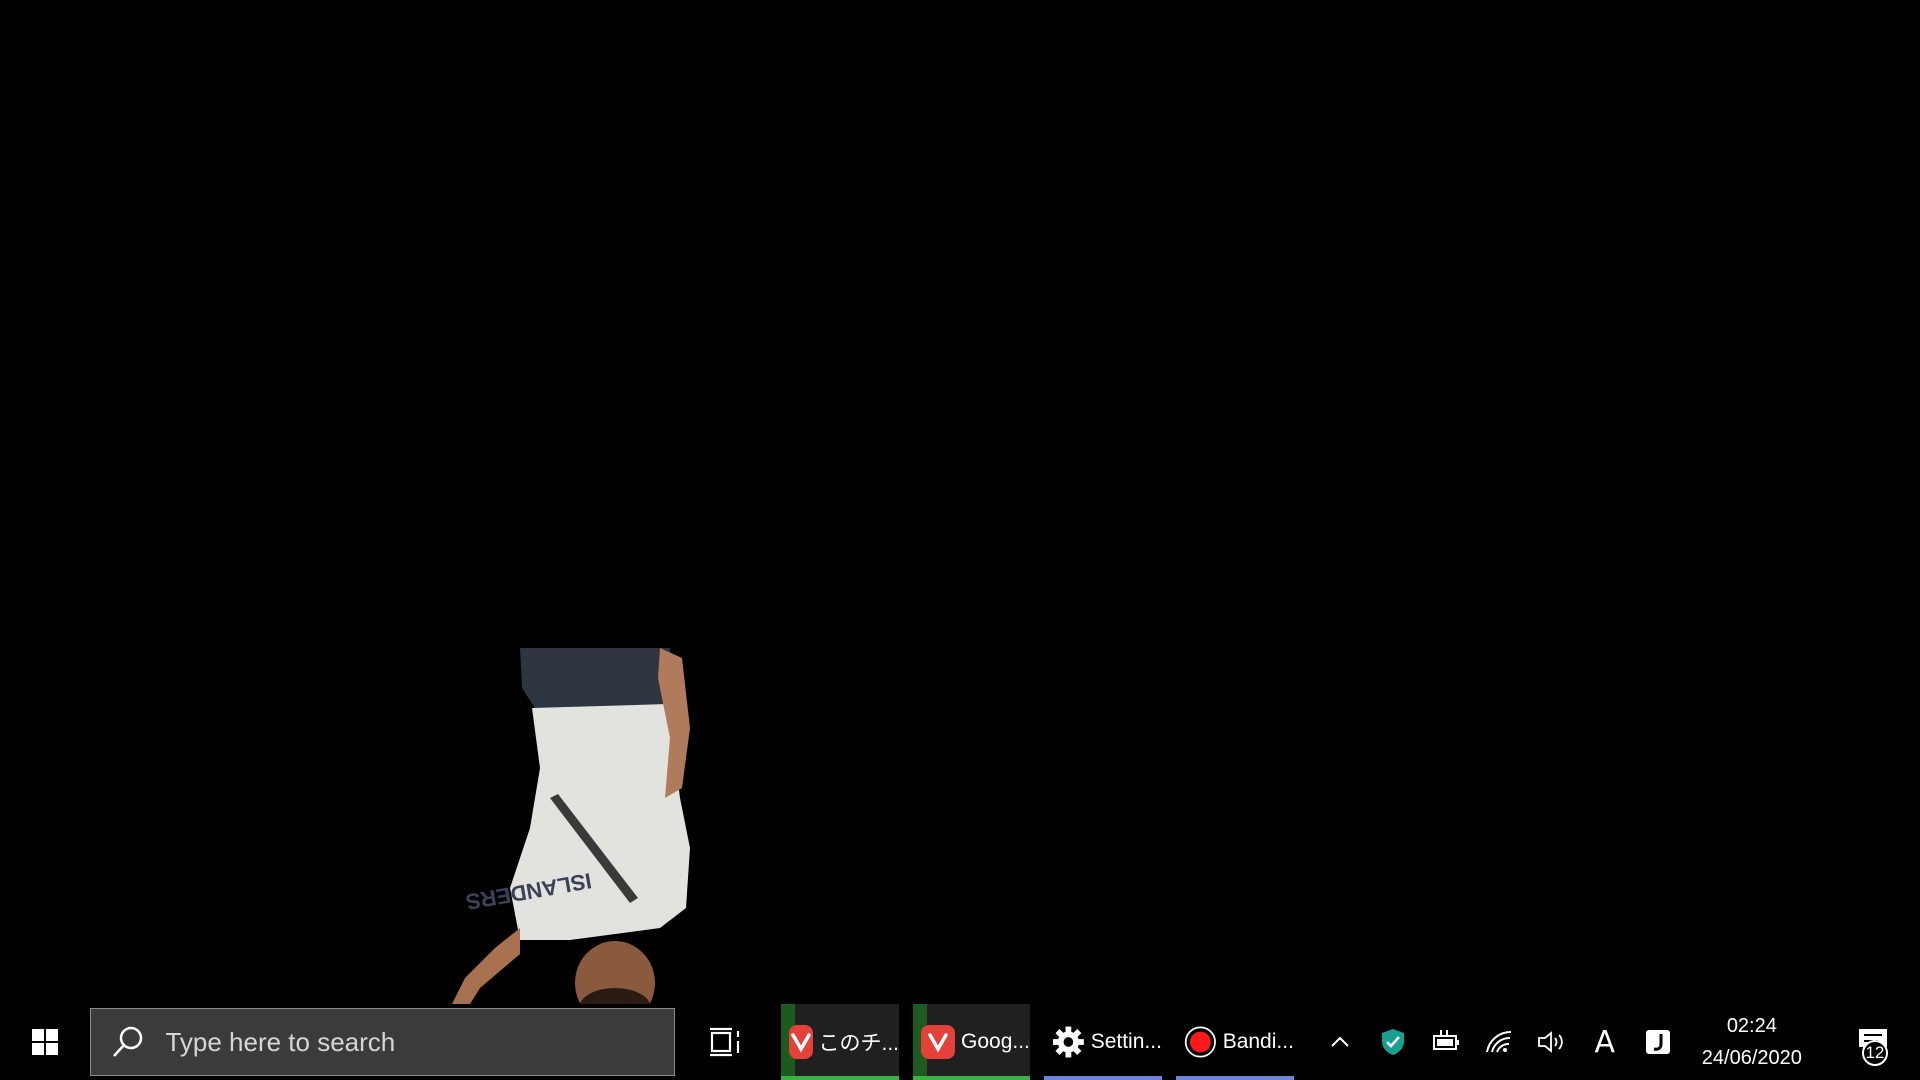 The image size is (1920, 1080). Describe the element at coordinates (280, 1041) in the screenshot. I see `search-placeholder: Type here to search` at that location.